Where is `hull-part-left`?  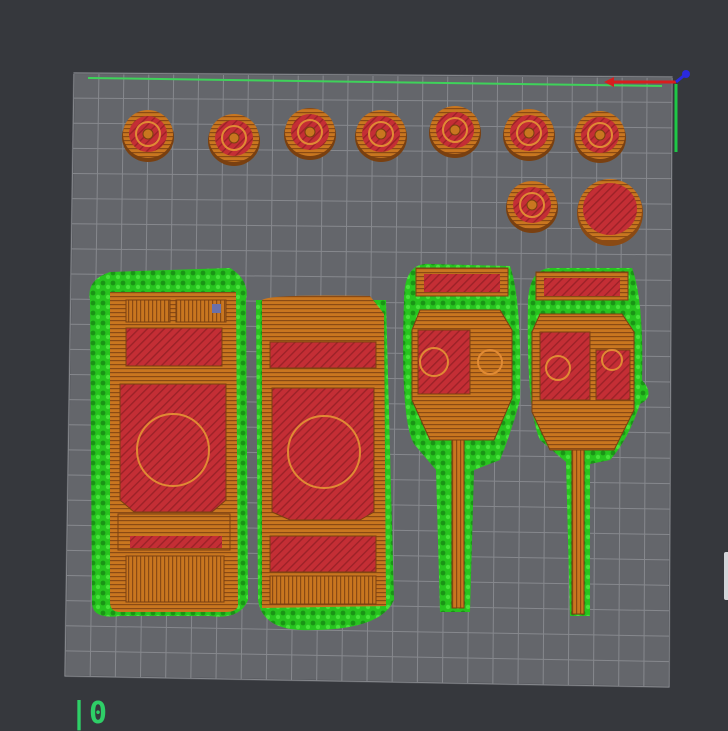 hull-part-left is located at coordinates (174, 452).